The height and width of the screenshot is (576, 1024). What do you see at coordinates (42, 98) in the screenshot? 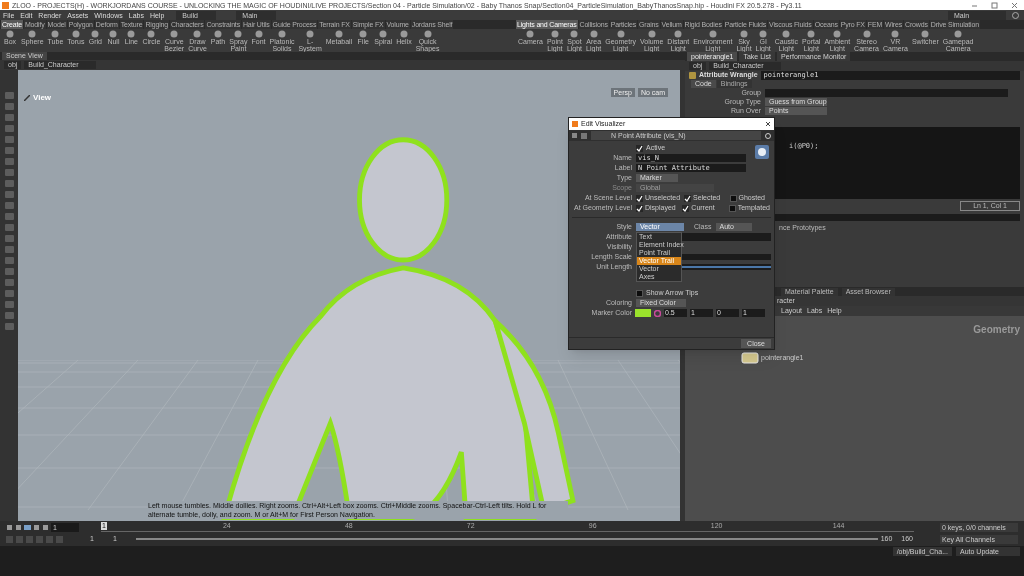
I see `viewport-label: View` at bounding box center [42, 98].